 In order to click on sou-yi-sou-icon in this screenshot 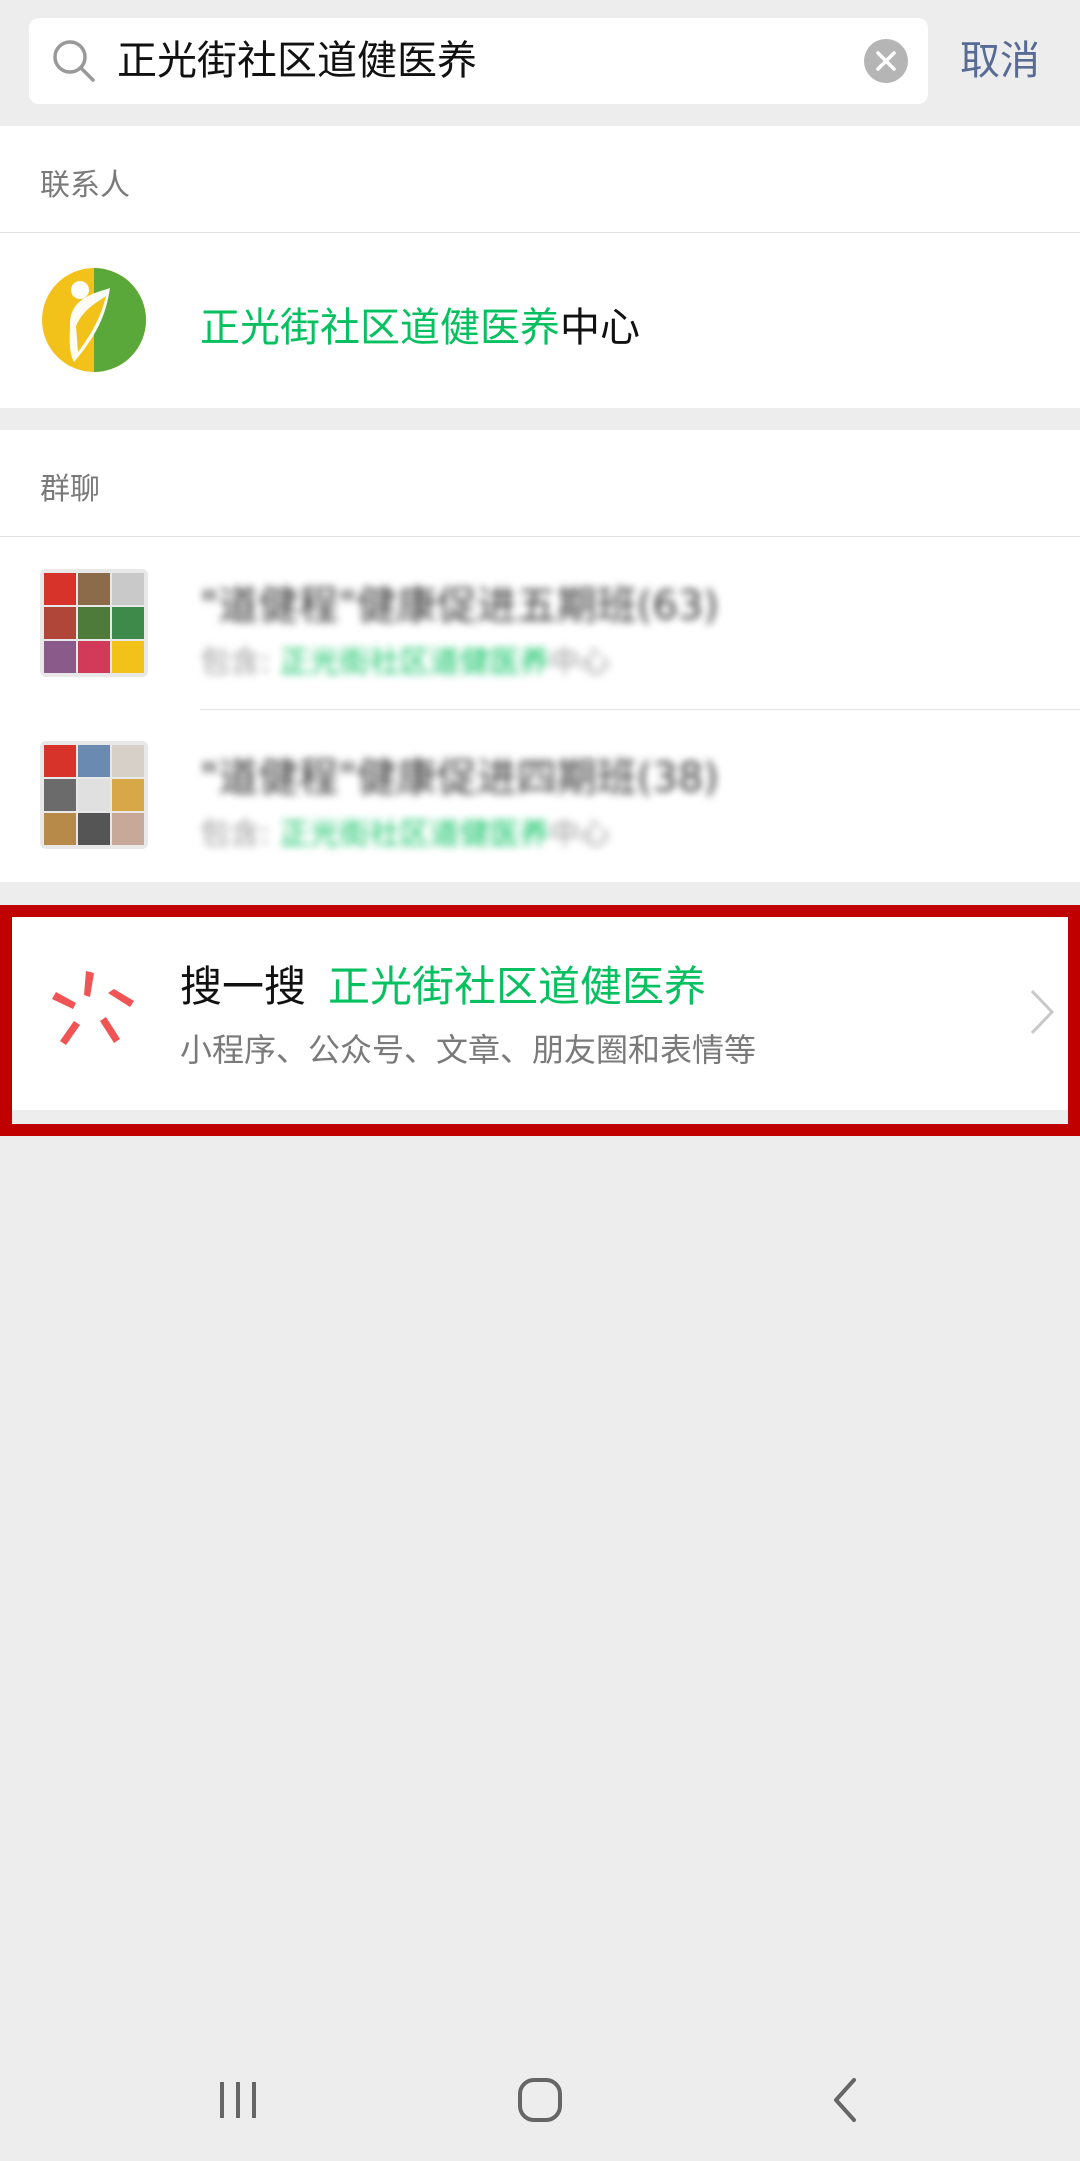, I will do `click(93, 1008)`.